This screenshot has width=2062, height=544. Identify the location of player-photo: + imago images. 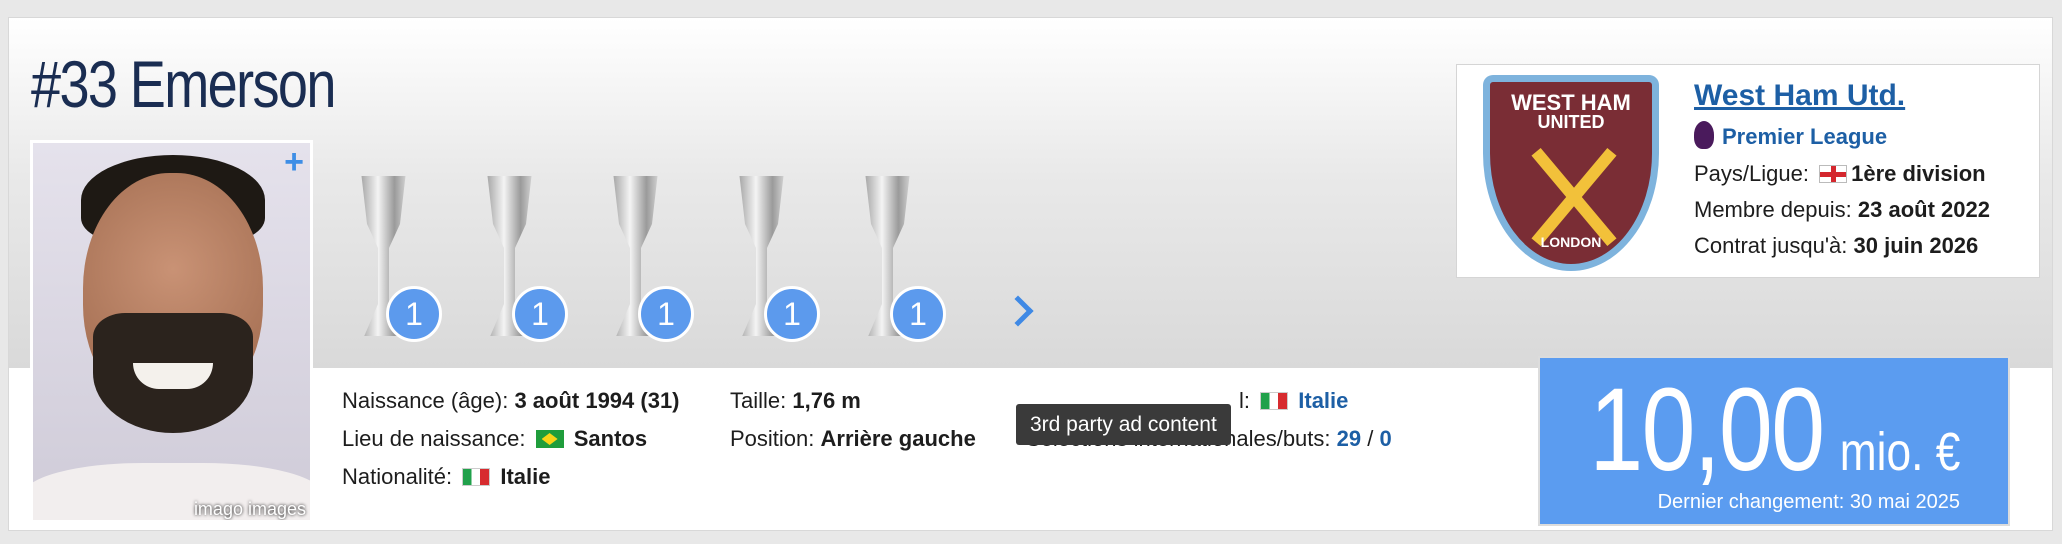
(171, 331).